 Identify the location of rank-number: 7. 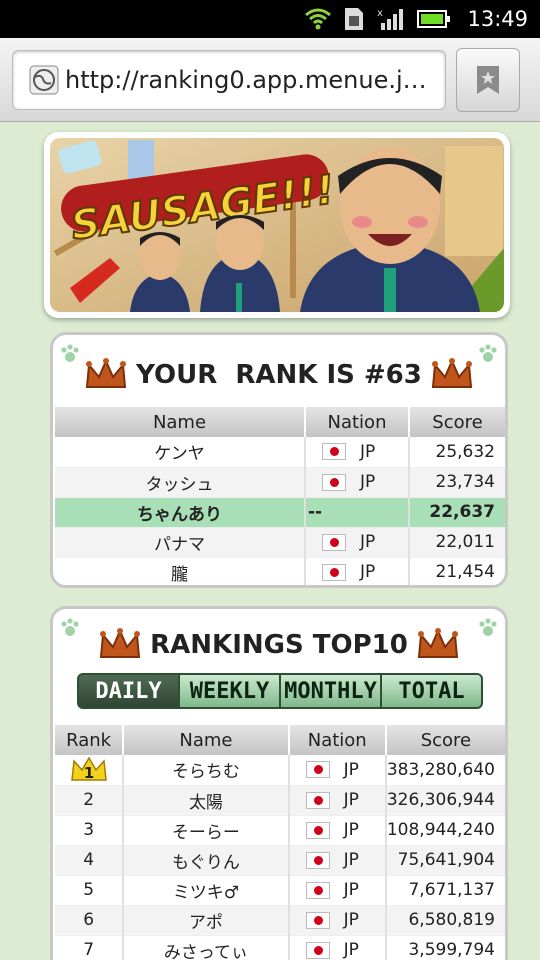
(90, 947).